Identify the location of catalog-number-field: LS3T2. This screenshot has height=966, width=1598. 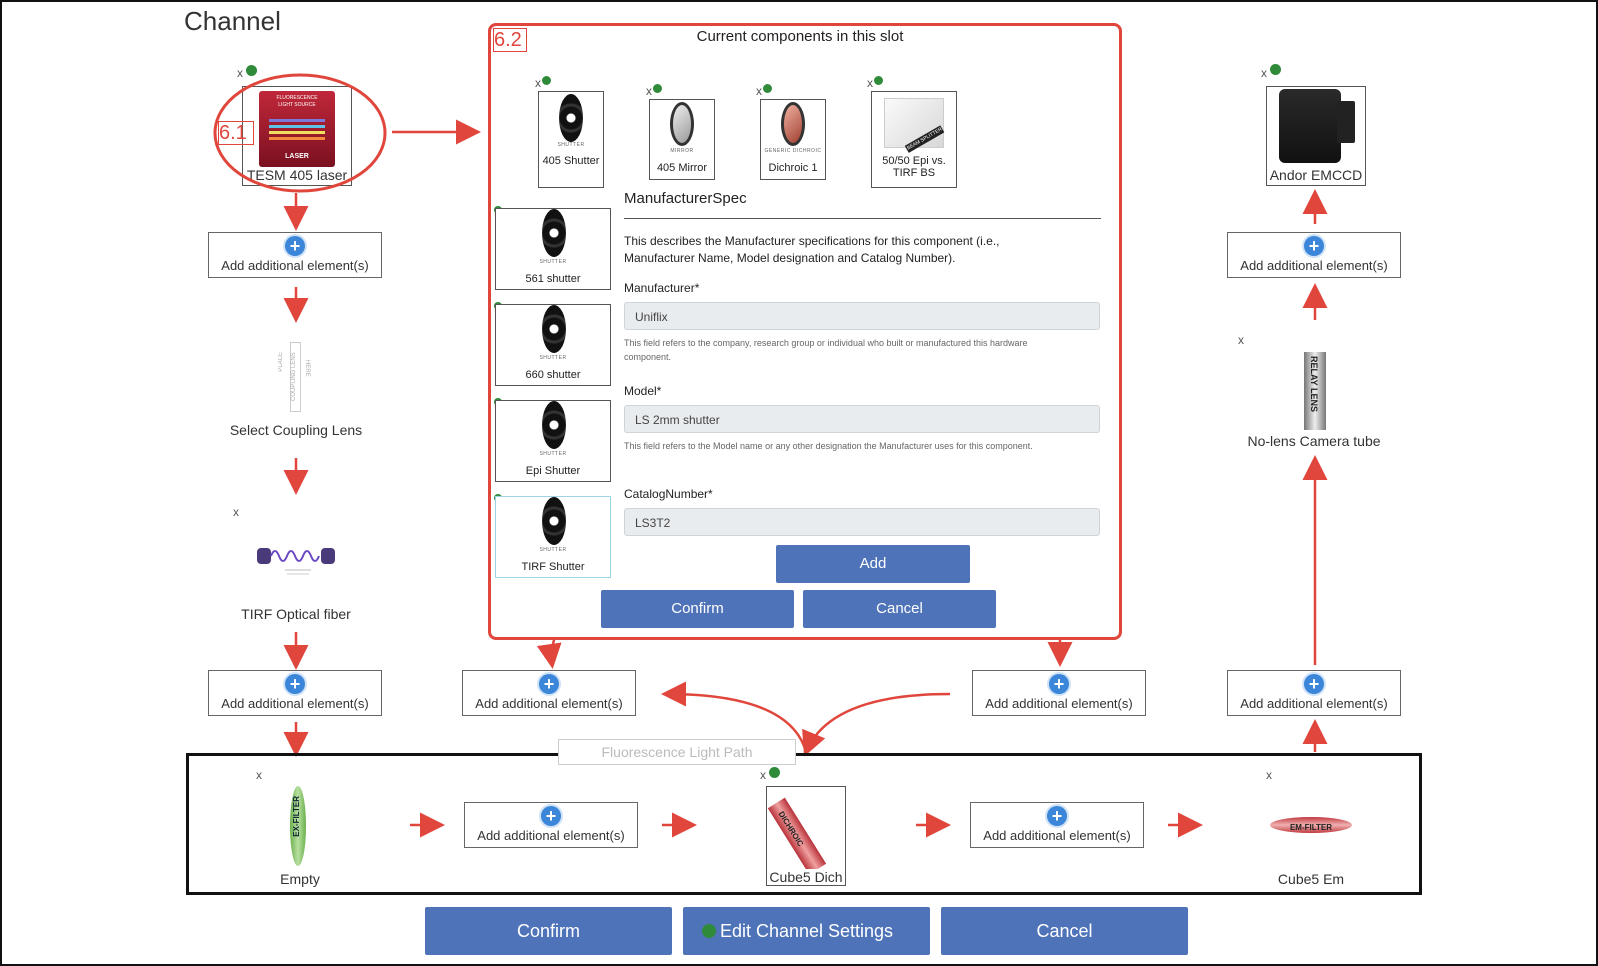
(862, 522).